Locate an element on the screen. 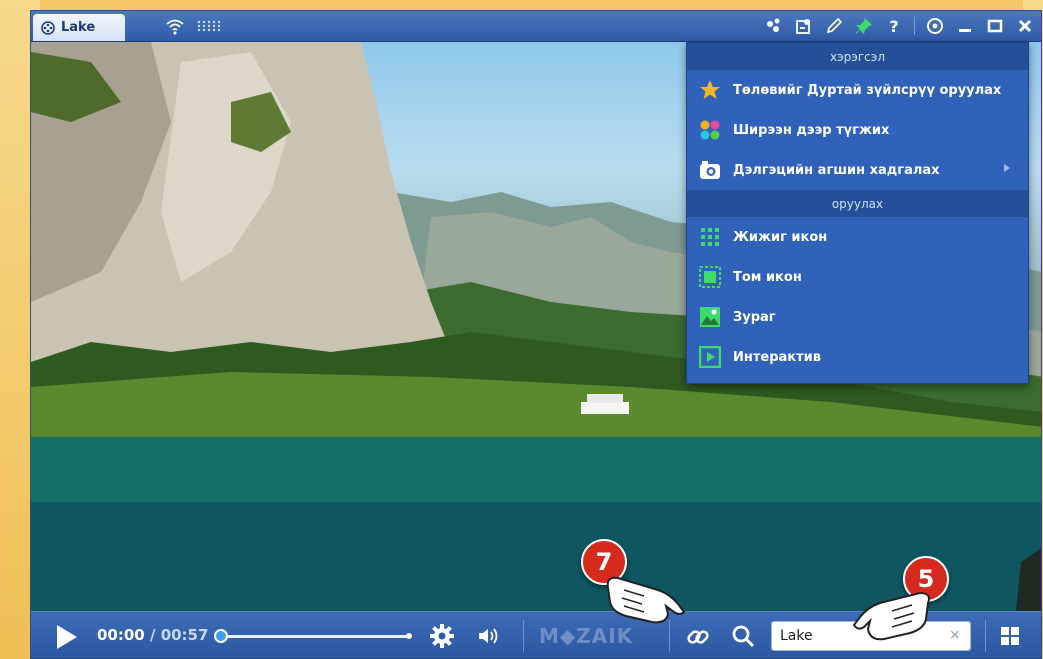 The image size is (1043, 659). tab-label: Lake is located at coordinates (78, 27).